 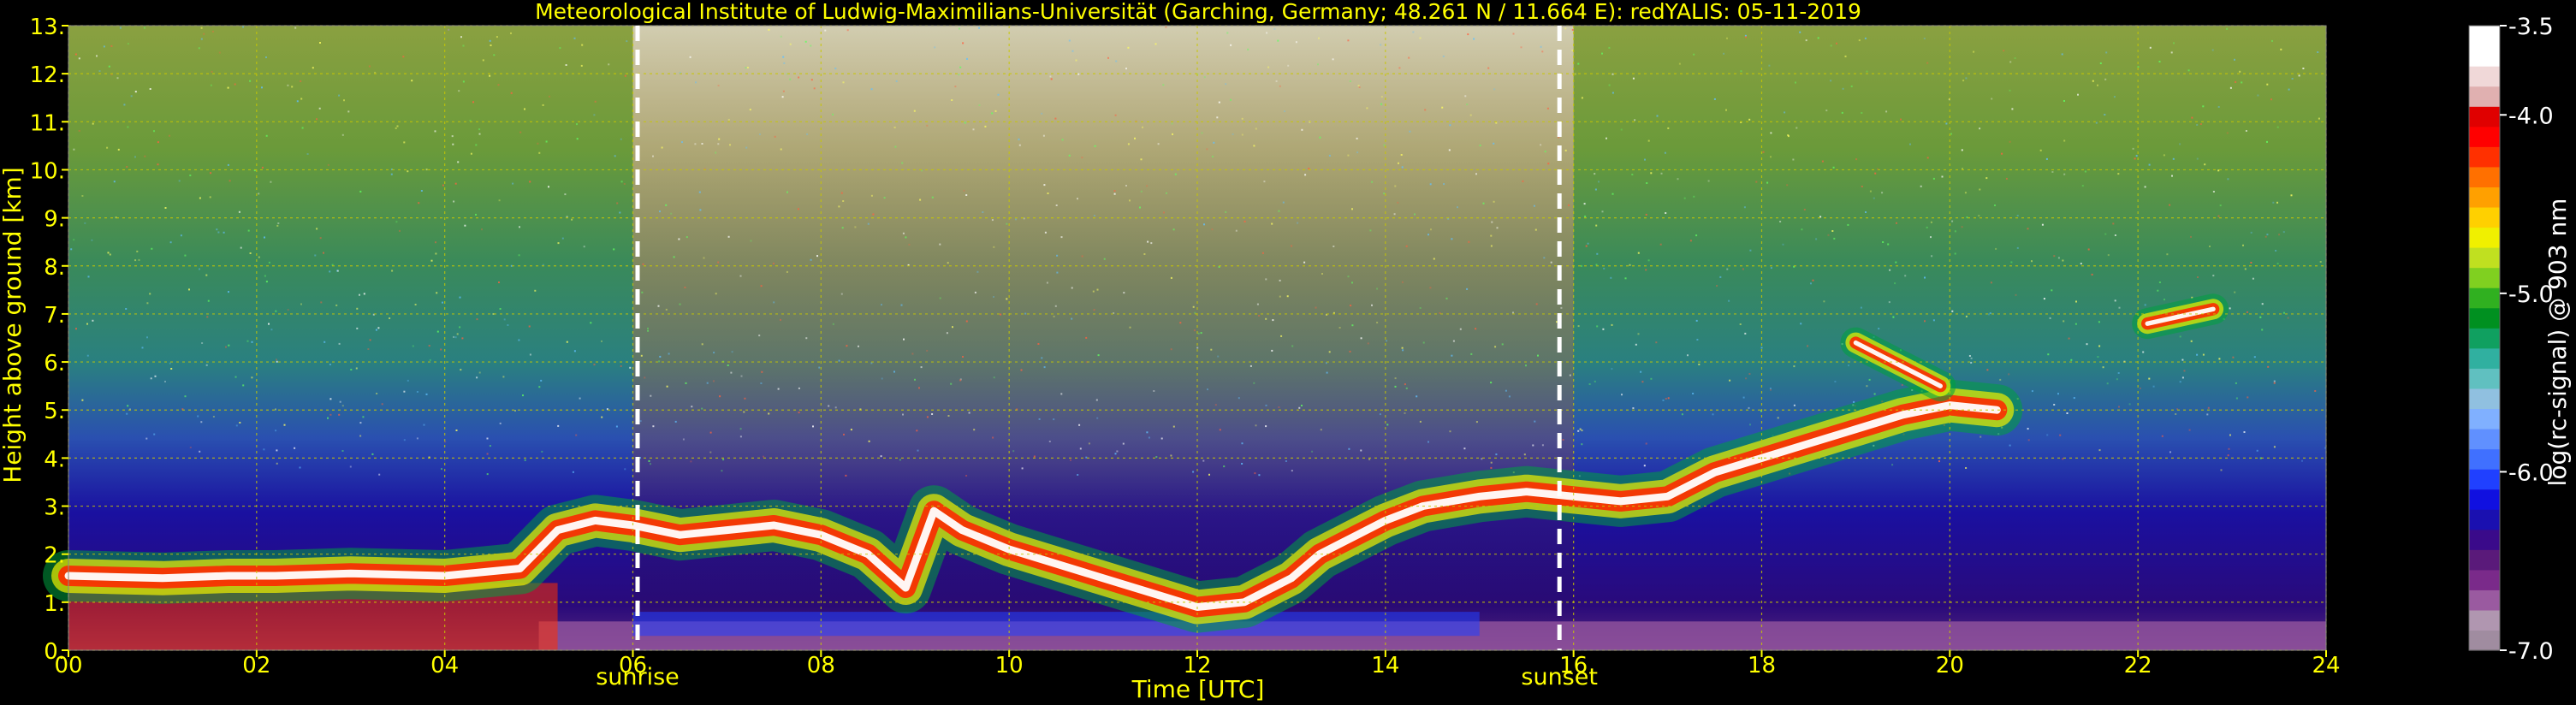 What do you see at coordinates (1198, 689) in the screenshot?
I see `x-axis-label: Time [UTC]` at bounding box center [1198, 689].